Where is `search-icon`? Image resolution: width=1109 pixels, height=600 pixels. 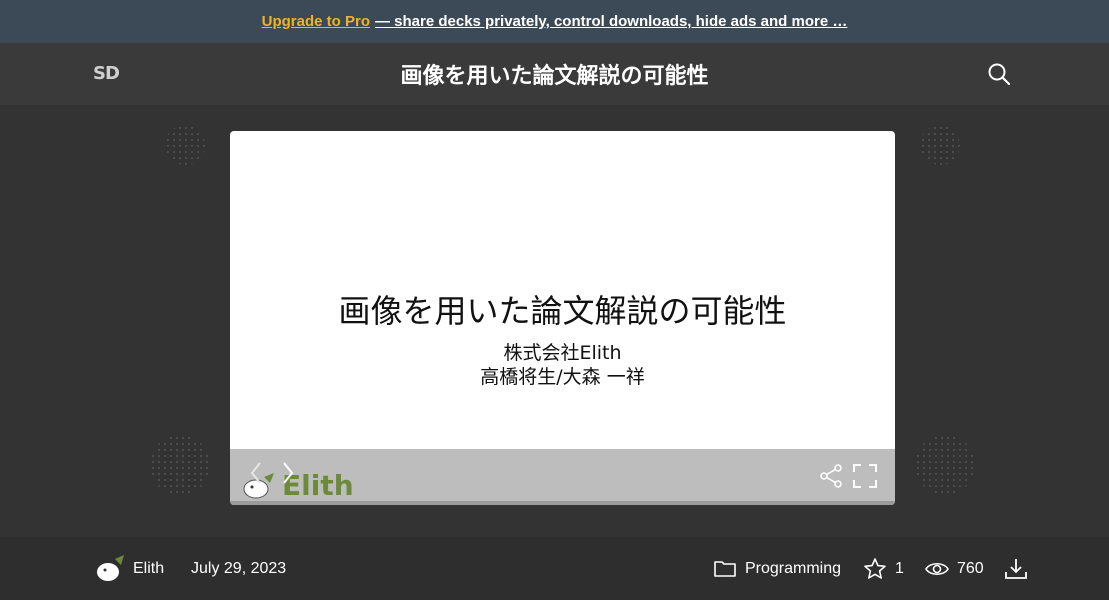
search-icon is located at coordinates (999, 74).